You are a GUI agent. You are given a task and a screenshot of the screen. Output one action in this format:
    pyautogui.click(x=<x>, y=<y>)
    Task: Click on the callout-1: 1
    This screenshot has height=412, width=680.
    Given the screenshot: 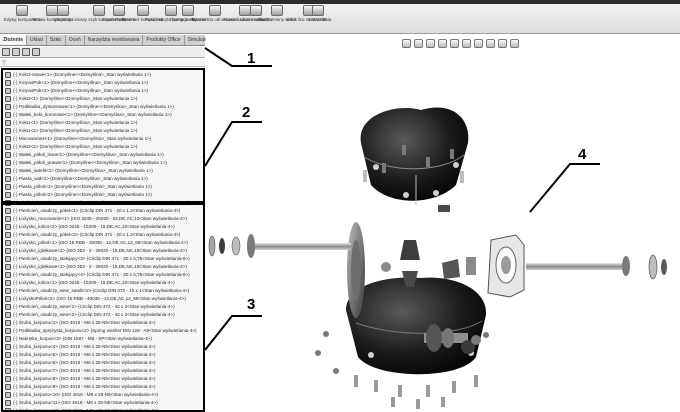 What is the action you would take?
    pyautogui.click(x=251, y=58)
    